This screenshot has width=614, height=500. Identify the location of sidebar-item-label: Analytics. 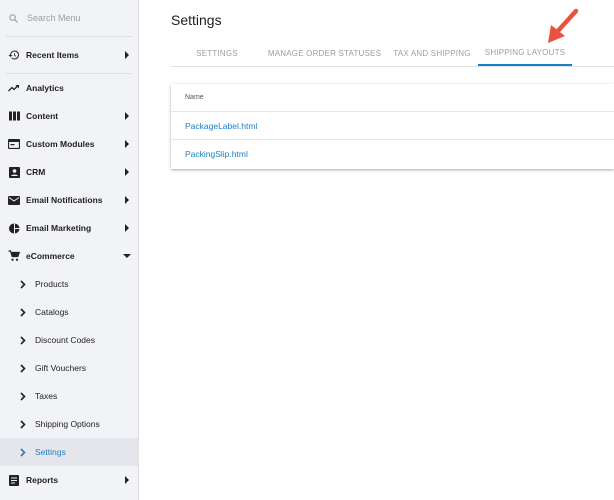
(45, 88).